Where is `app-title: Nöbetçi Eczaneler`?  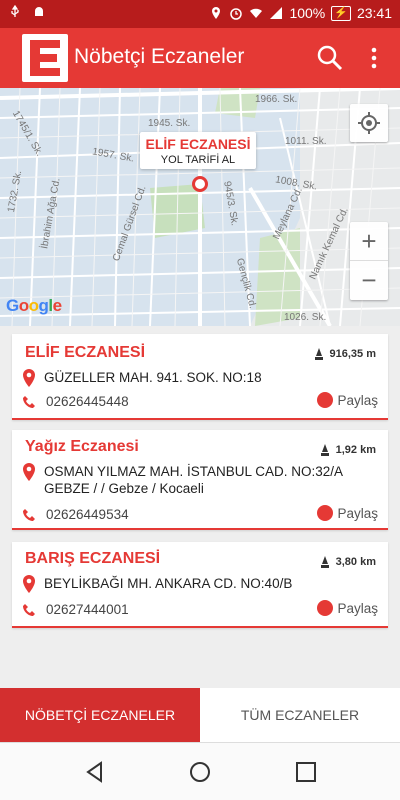
app-title: Nöbetçi Eczaneler is located at coordinates (159, 56).